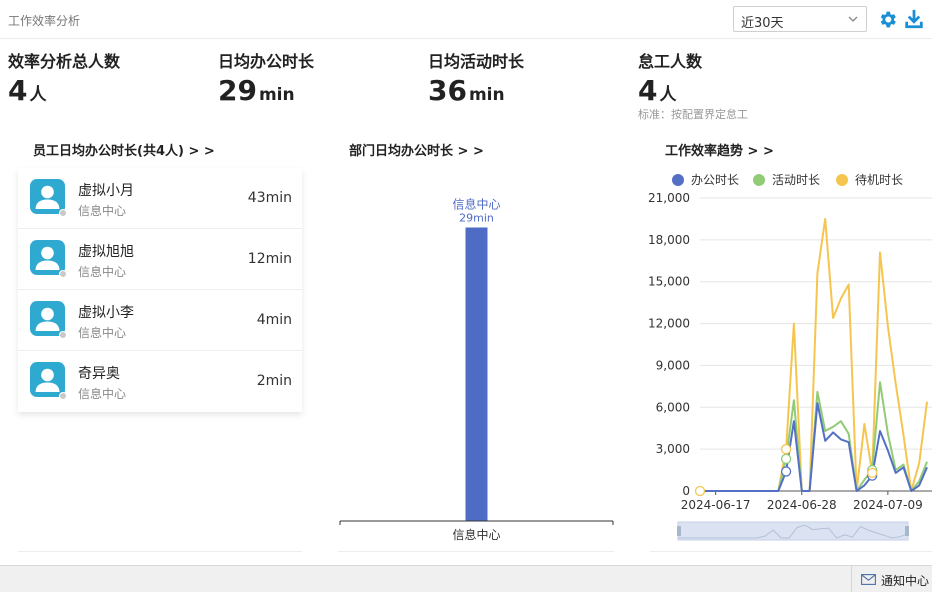 This screenshot has width=932, height=592. Describe the element at coordinates (670, 61) in the screenshot. I see `stat-label: 怠工人数` at that location.